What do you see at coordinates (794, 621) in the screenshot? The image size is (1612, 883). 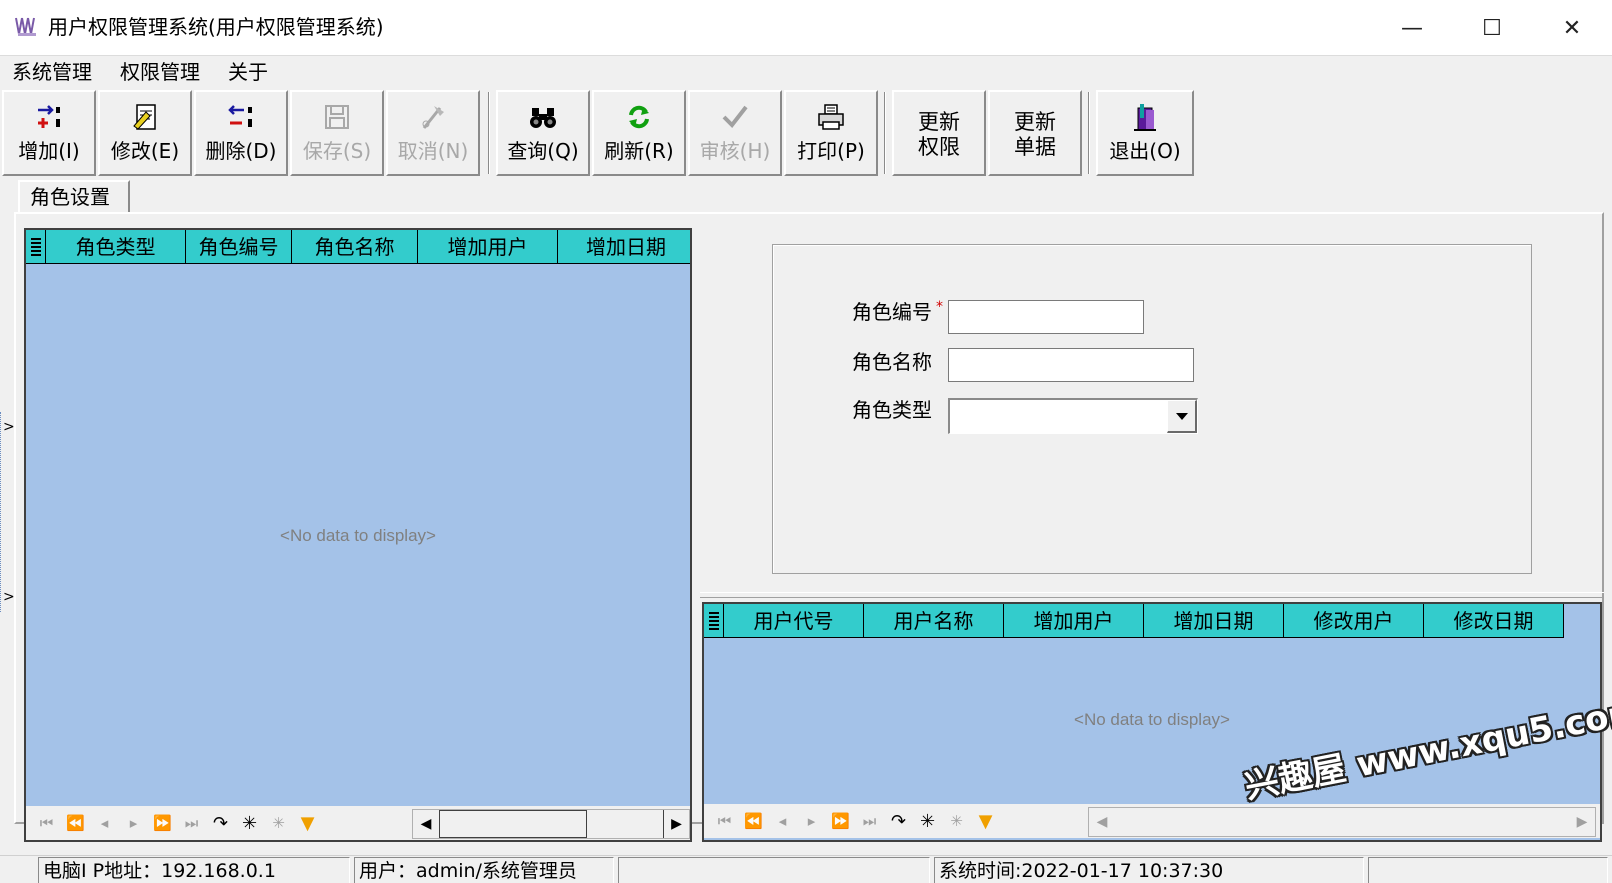 I see `col-user-code: 用户代号` at bounding box center [794, 621].